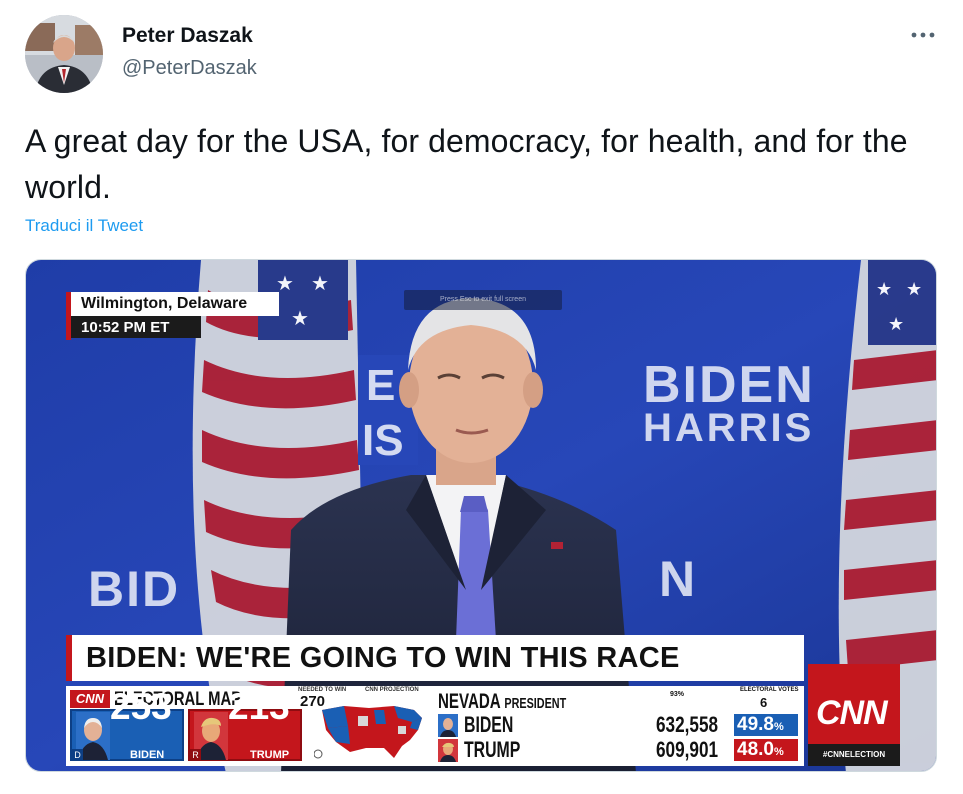 The image size is (963, 794). Describe the element at coordinates (147, 755) in the screenshot. I see `biden-label: BIDEN` at that location.